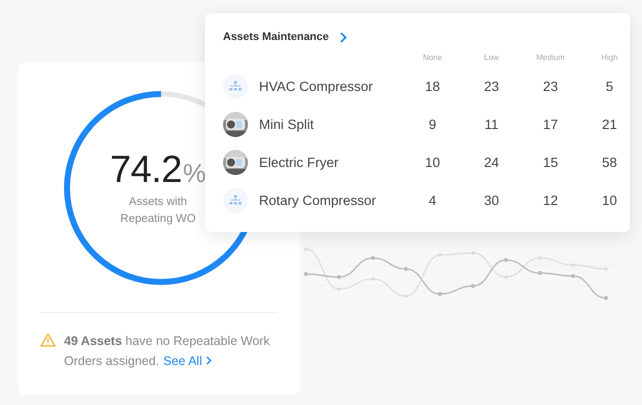 The width and height of the screenshot is (642, 405). What do you see at coordinates (491, 58) in the screenshot?
I see `column-header: Low` at bounding box center [491, 58].